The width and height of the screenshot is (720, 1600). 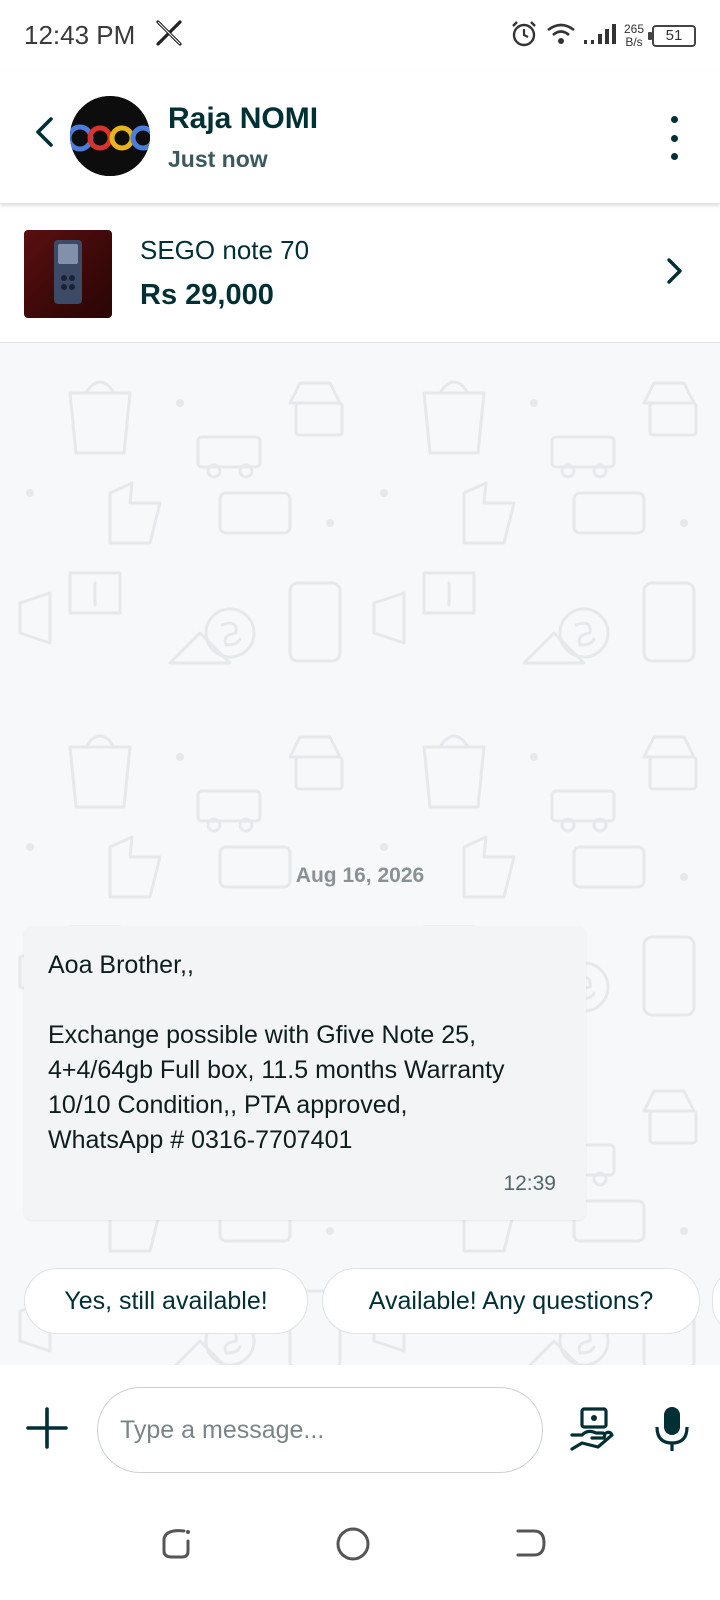 I want to click on date-separator: Aug 16, 2026, so click(x=360, y=875).